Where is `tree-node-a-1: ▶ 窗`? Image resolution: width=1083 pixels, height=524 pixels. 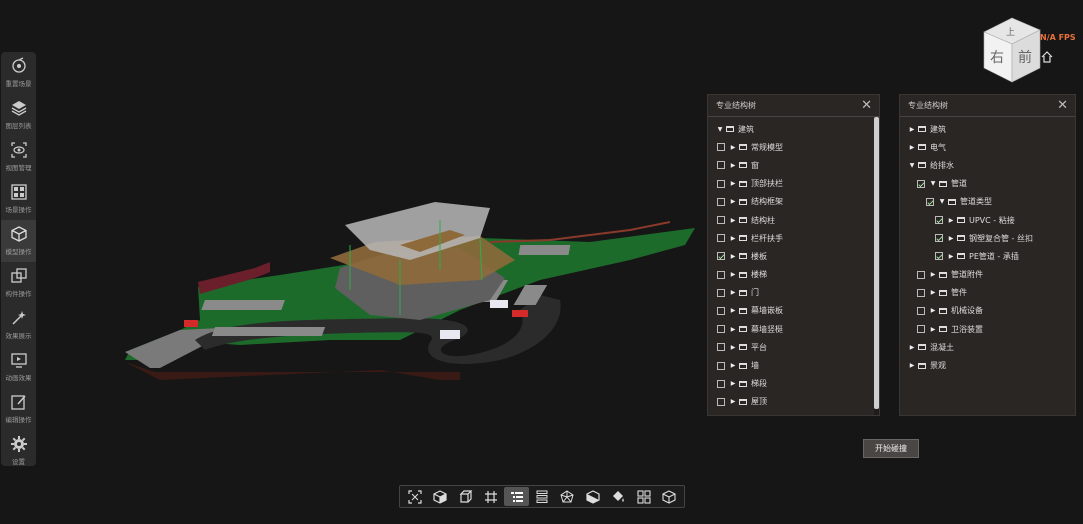
tree-node-a-1: ▶ 窗 is located at coordinates (793, 165).